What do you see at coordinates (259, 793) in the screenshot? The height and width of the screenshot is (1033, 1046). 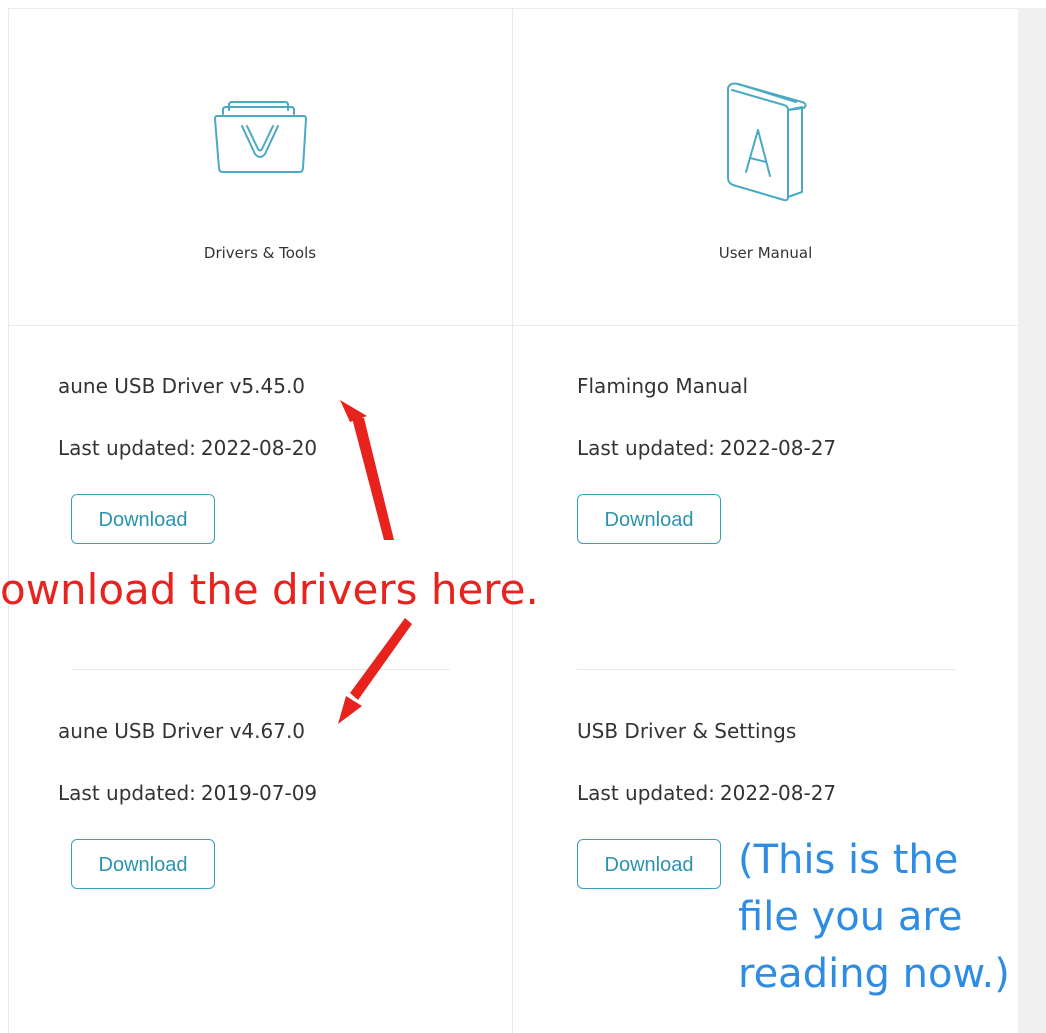 I see `last-updated-date: 2019-07-09` at bounding box center [259, 793].